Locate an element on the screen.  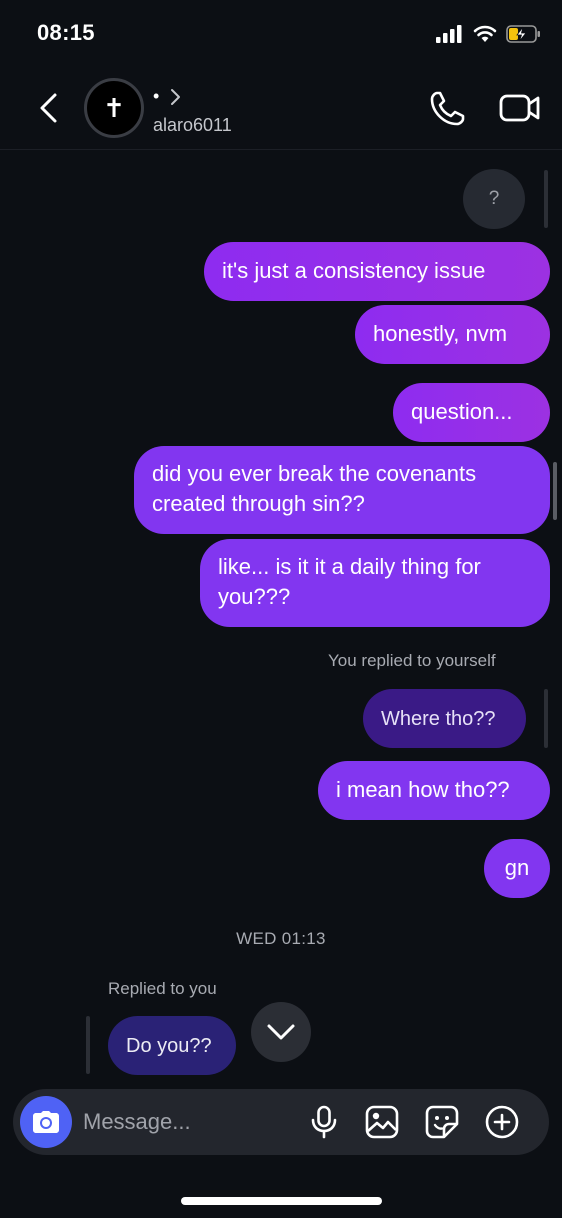
video-call-button is located at coordinates (520, 108).